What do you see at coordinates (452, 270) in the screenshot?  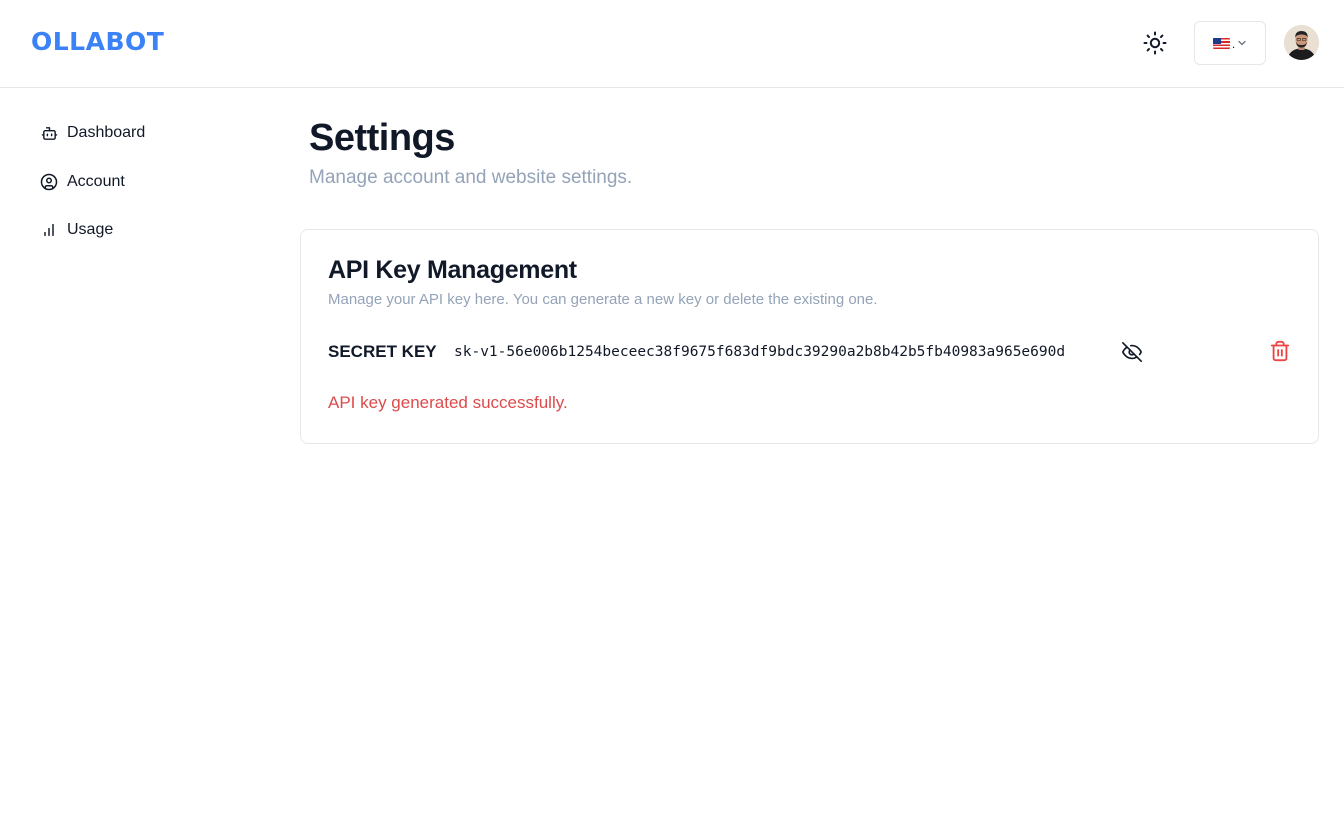 I see `card-title: API Key Management` at bounding box center [452, 270].